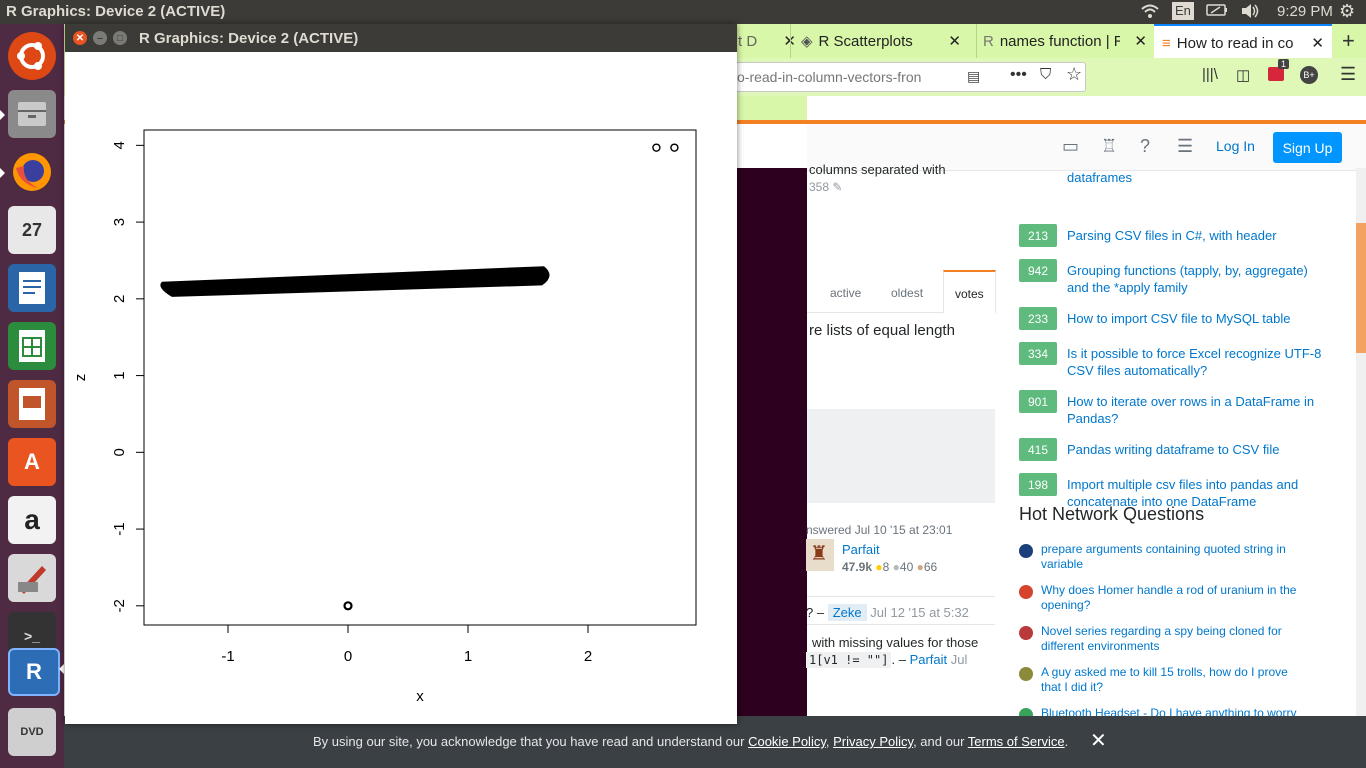 This screenshot has height=768, width=1366. What do you see at coordinates (1309, 75) in the screenshot?
I see `grade-extension-icon: B+` at bounding box center [1309, 75].